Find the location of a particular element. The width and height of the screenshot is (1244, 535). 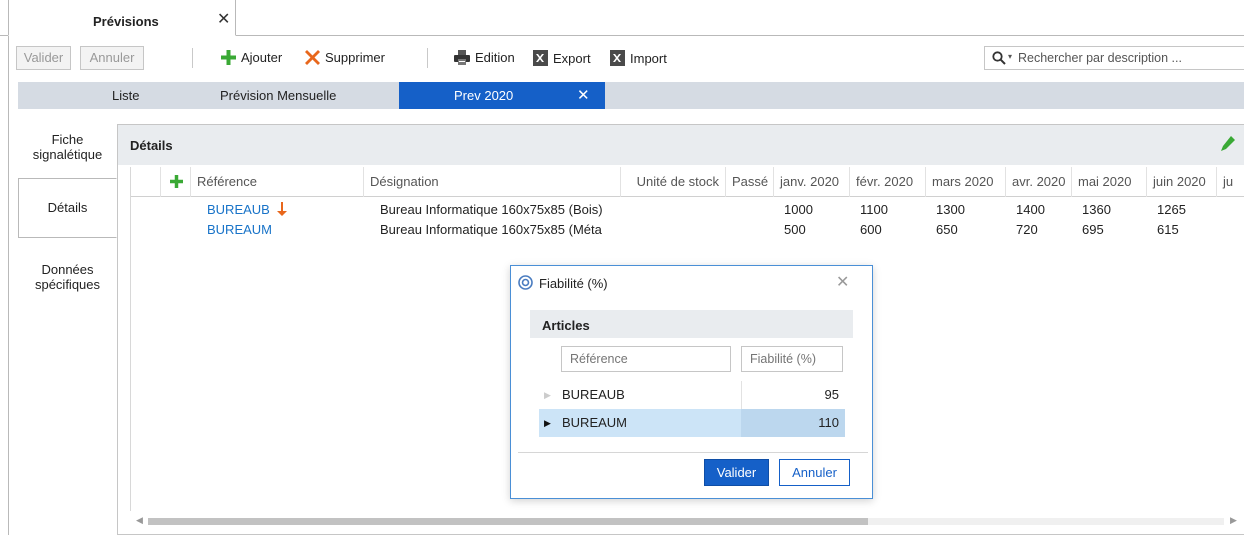

search-options-caret-icon: ▾ is located at coordinates (1010, 56).